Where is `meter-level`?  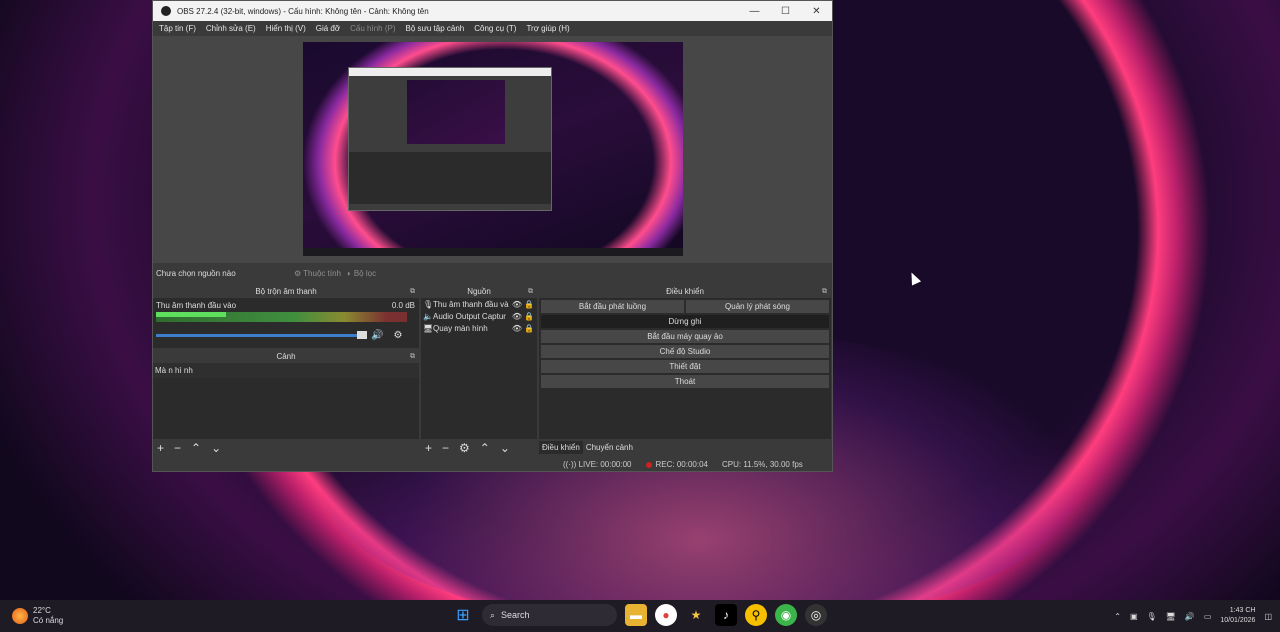 meter-level is located at coordinates (191, 314).